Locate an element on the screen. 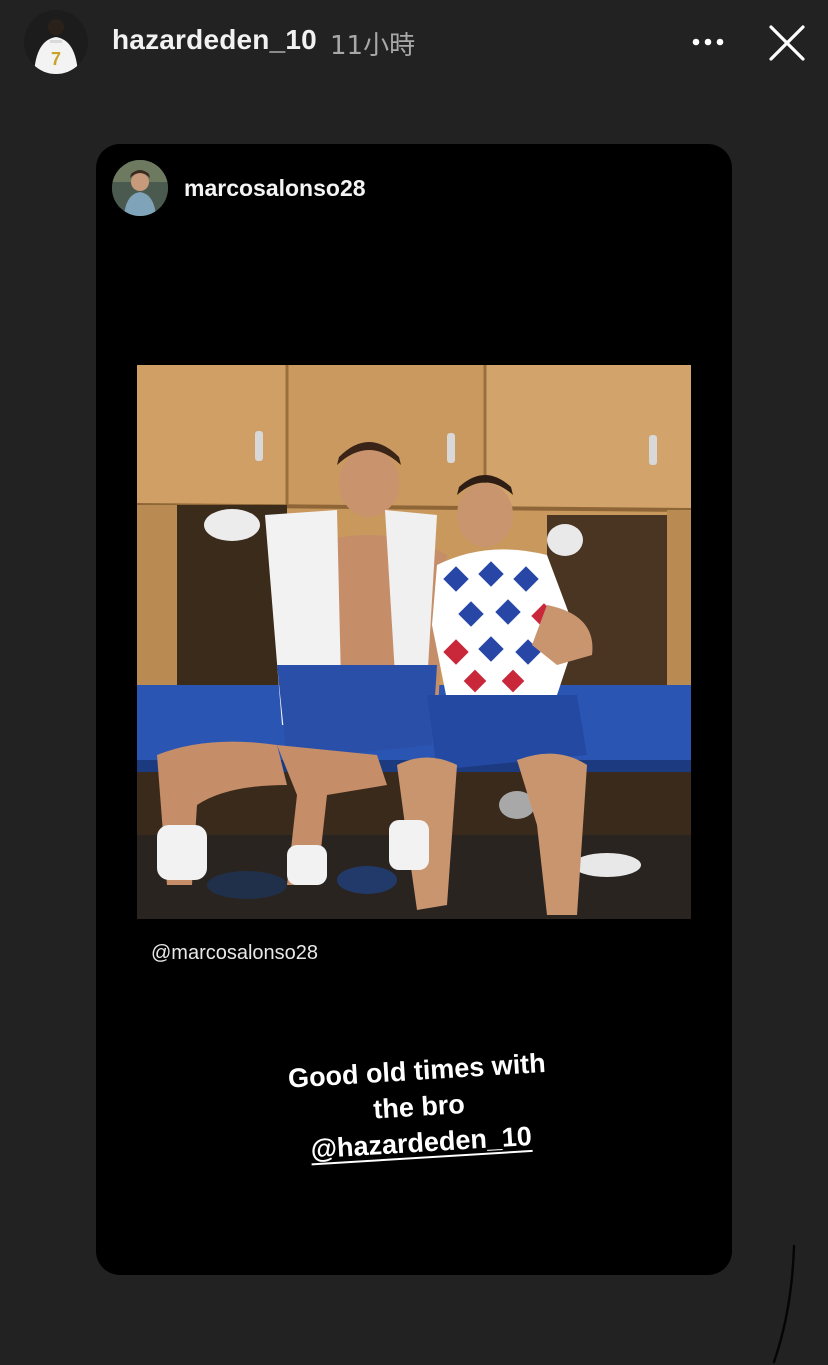  story-header: 7 hazardeden_10 11小時 is located at coordinates (414, 45).